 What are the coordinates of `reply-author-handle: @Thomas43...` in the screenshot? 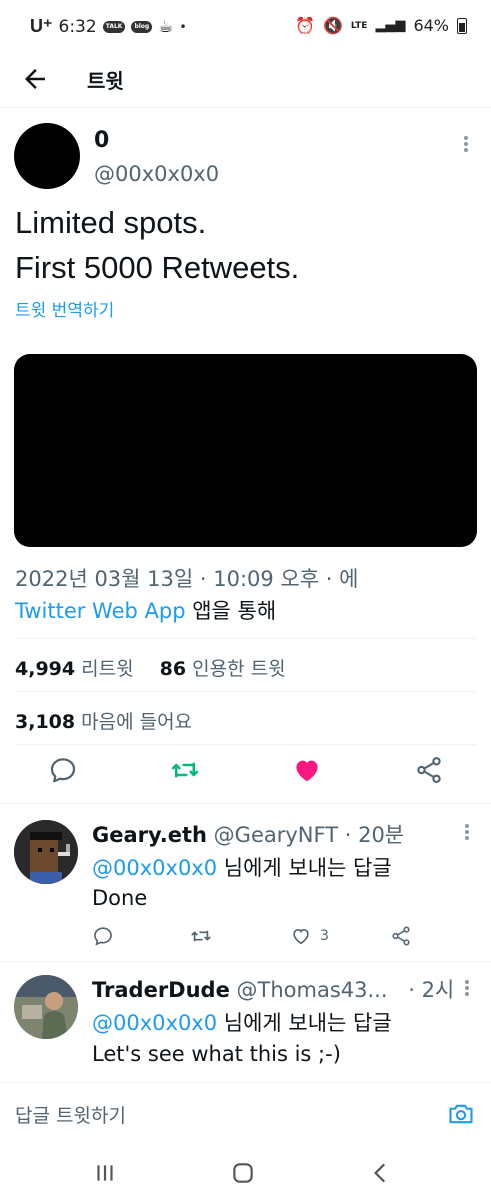 It's located at (312, 990).